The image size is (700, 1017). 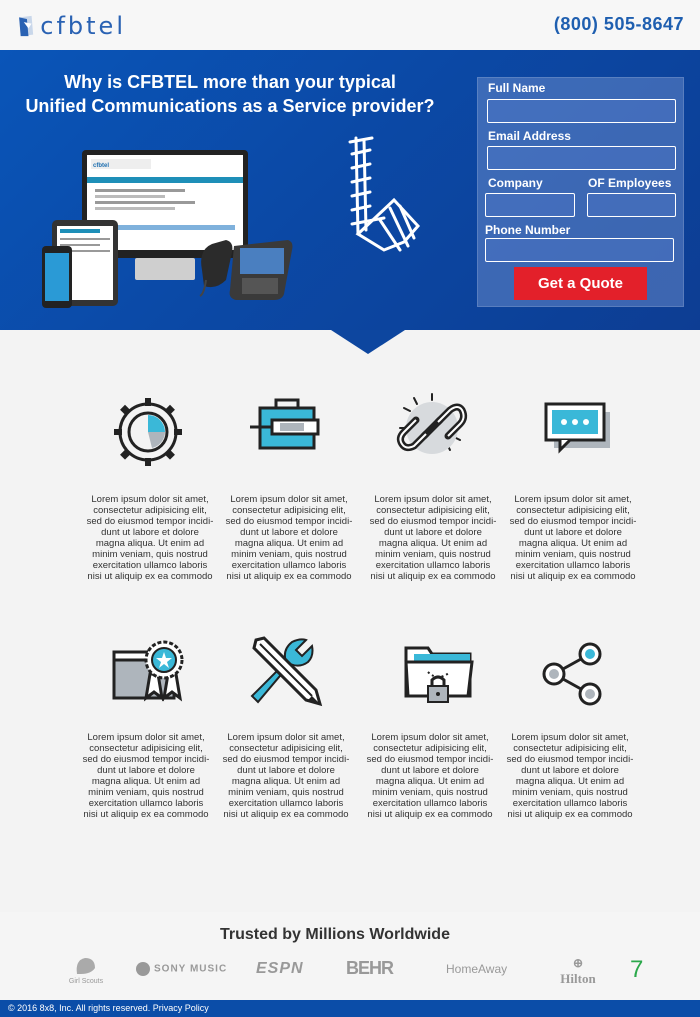 I want to click on phone-field, so click(x=579, y=250).